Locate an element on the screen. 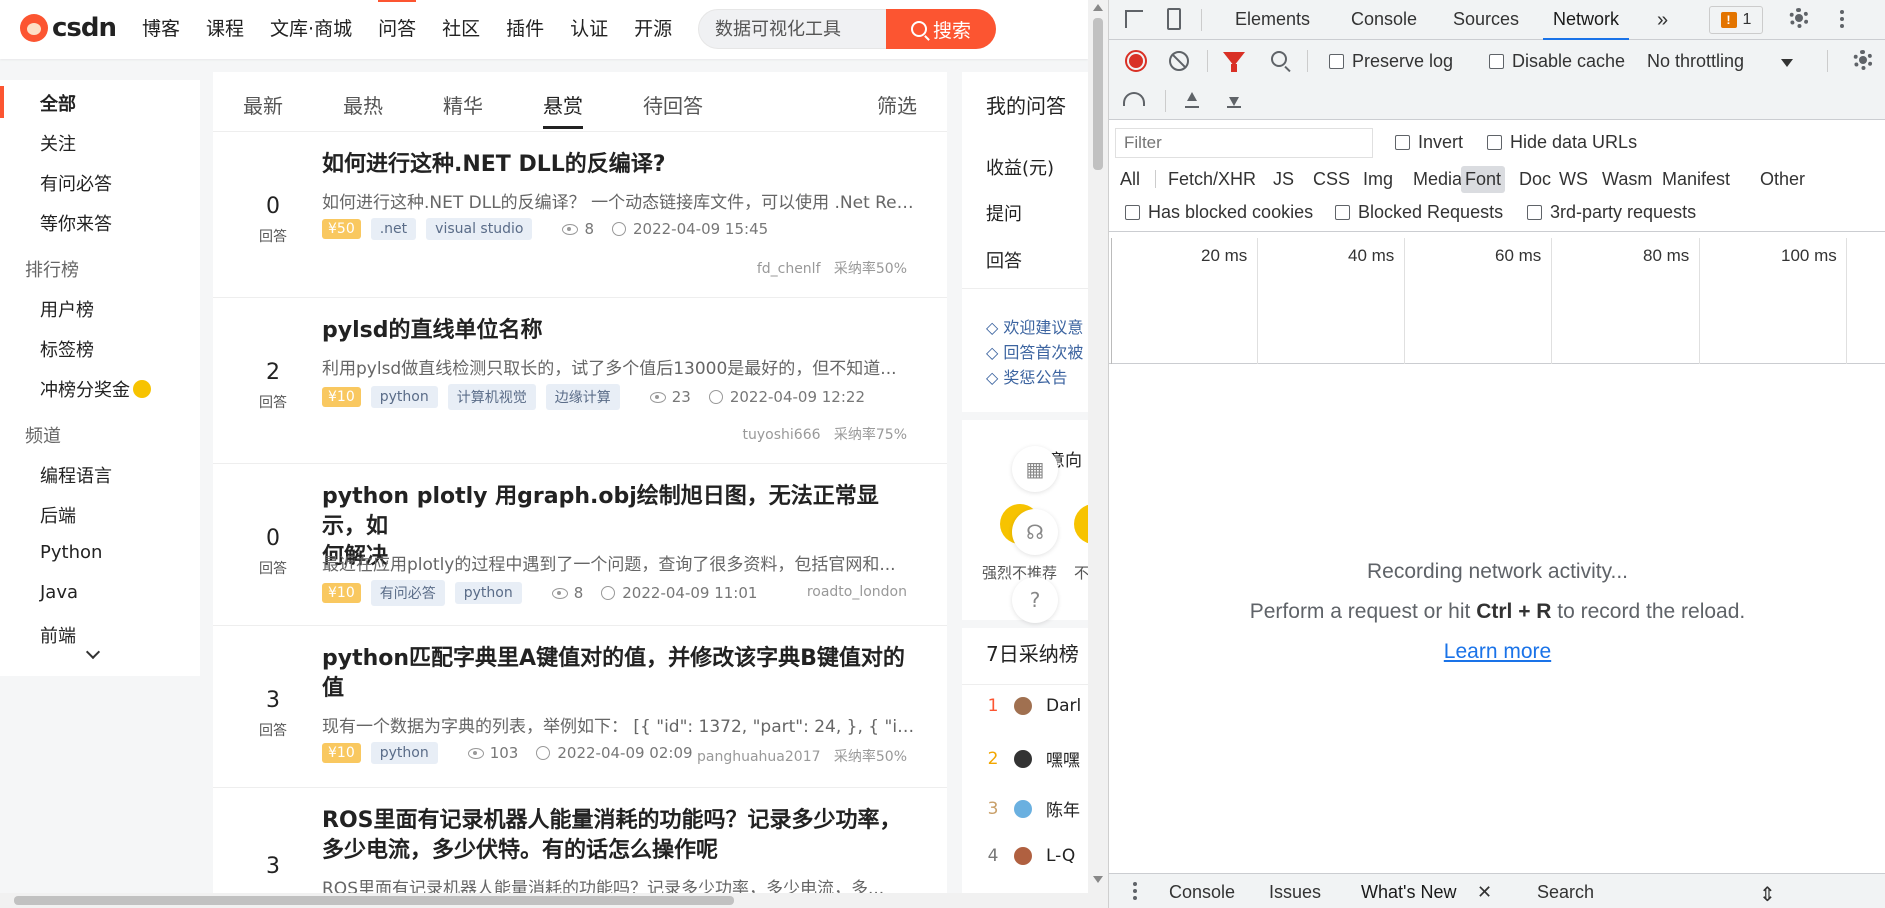 The height and width of the screenshot is (908, 1885). type-doc: Doc is located at coordinates (1535, 179).